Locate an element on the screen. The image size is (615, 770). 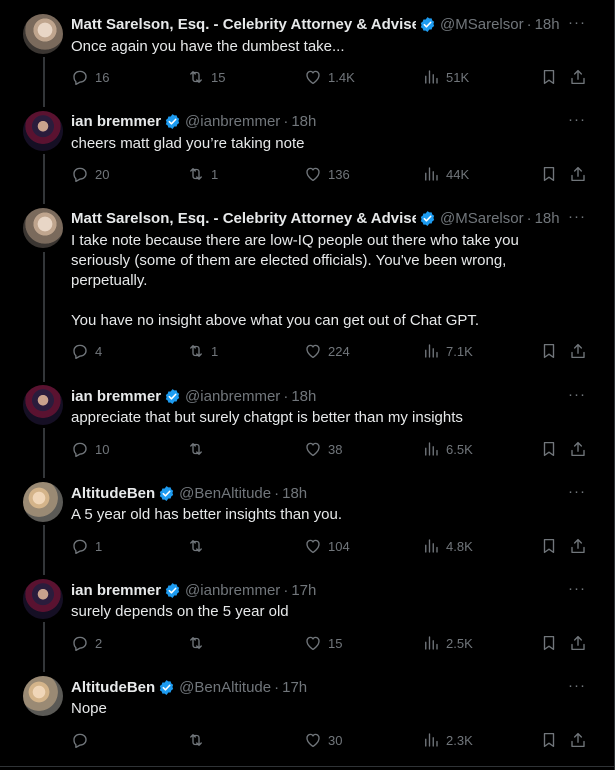
share-icon is located at coordinates (578, 643).